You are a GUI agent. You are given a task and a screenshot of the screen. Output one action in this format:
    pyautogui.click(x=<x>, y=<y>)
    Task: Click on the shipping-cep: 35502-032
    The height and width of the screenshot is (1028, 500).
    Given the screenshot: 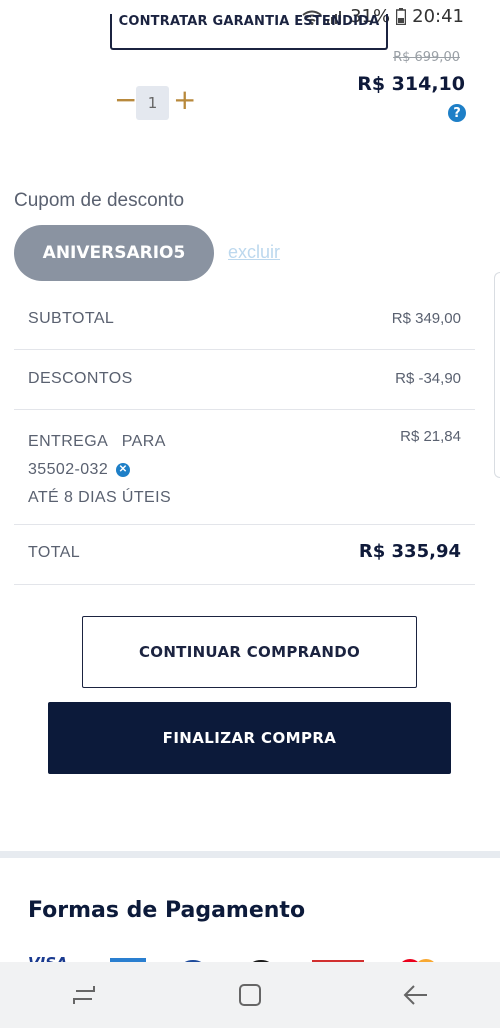 What is the action you would take?
    pyautogui.click(x=68, y=469)
    